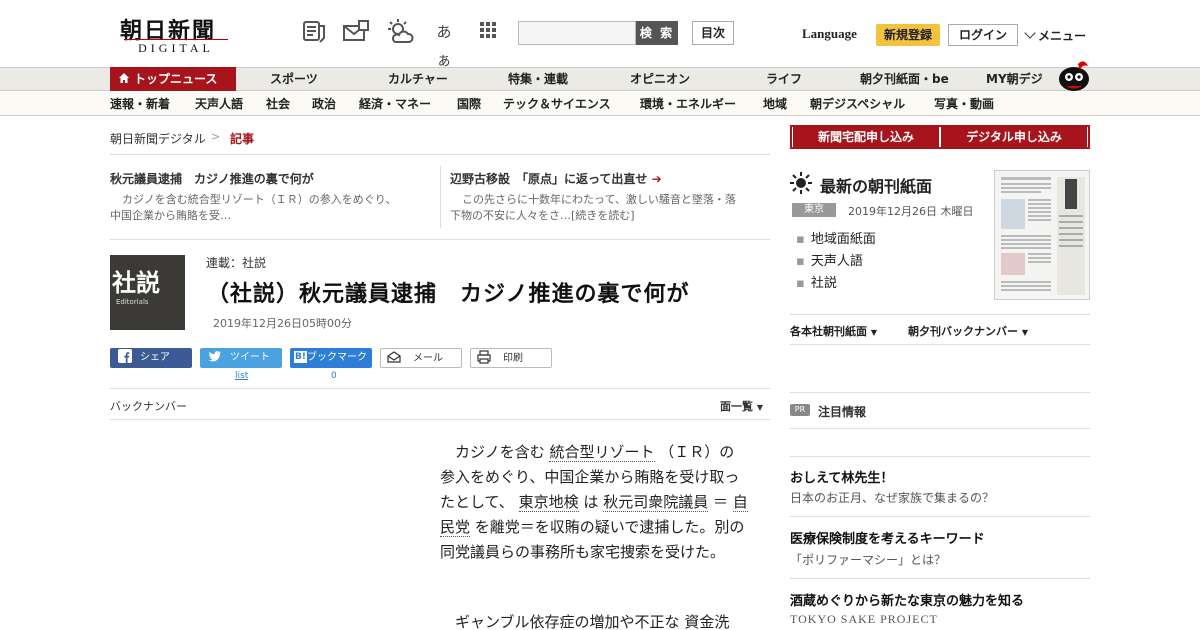 The height and width of the screenshot is (630, 1200). Describe the element at coordinates (599, 199) in the screenshot. I see `teaser-body-line: この先さらに十数年にわたって、激しい騒音と墜落・落` at that location.